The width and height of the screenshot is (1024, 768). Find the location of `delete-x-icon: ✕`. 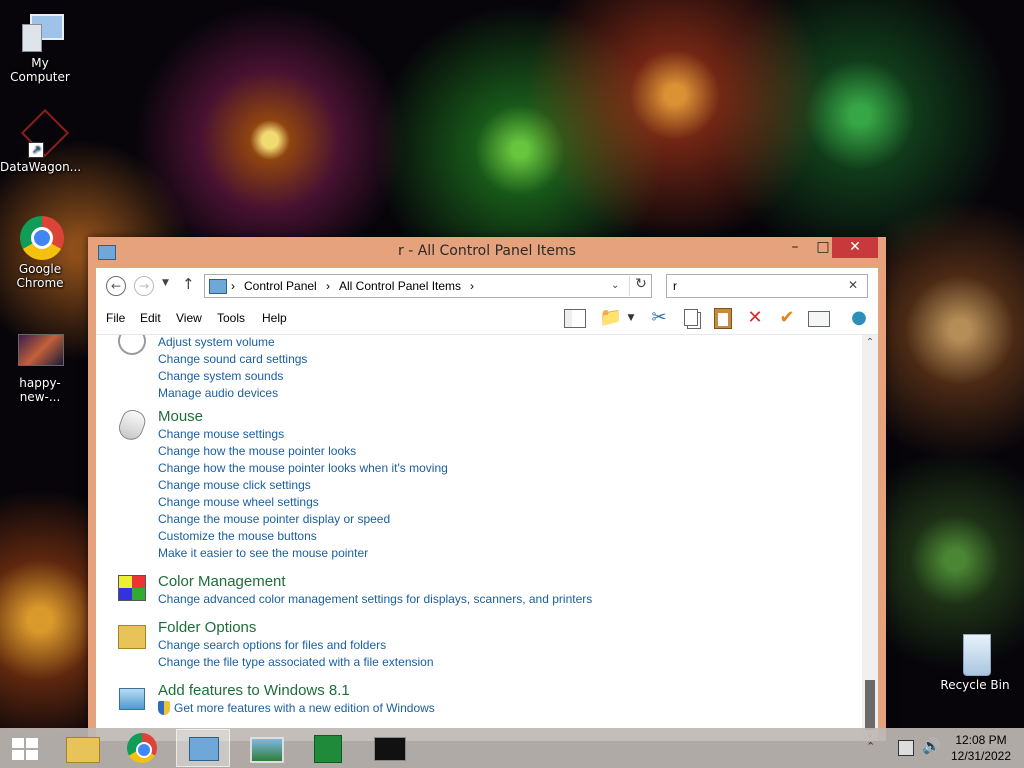

delete-x-icon: ✕ is located at coordinates (755, 318).